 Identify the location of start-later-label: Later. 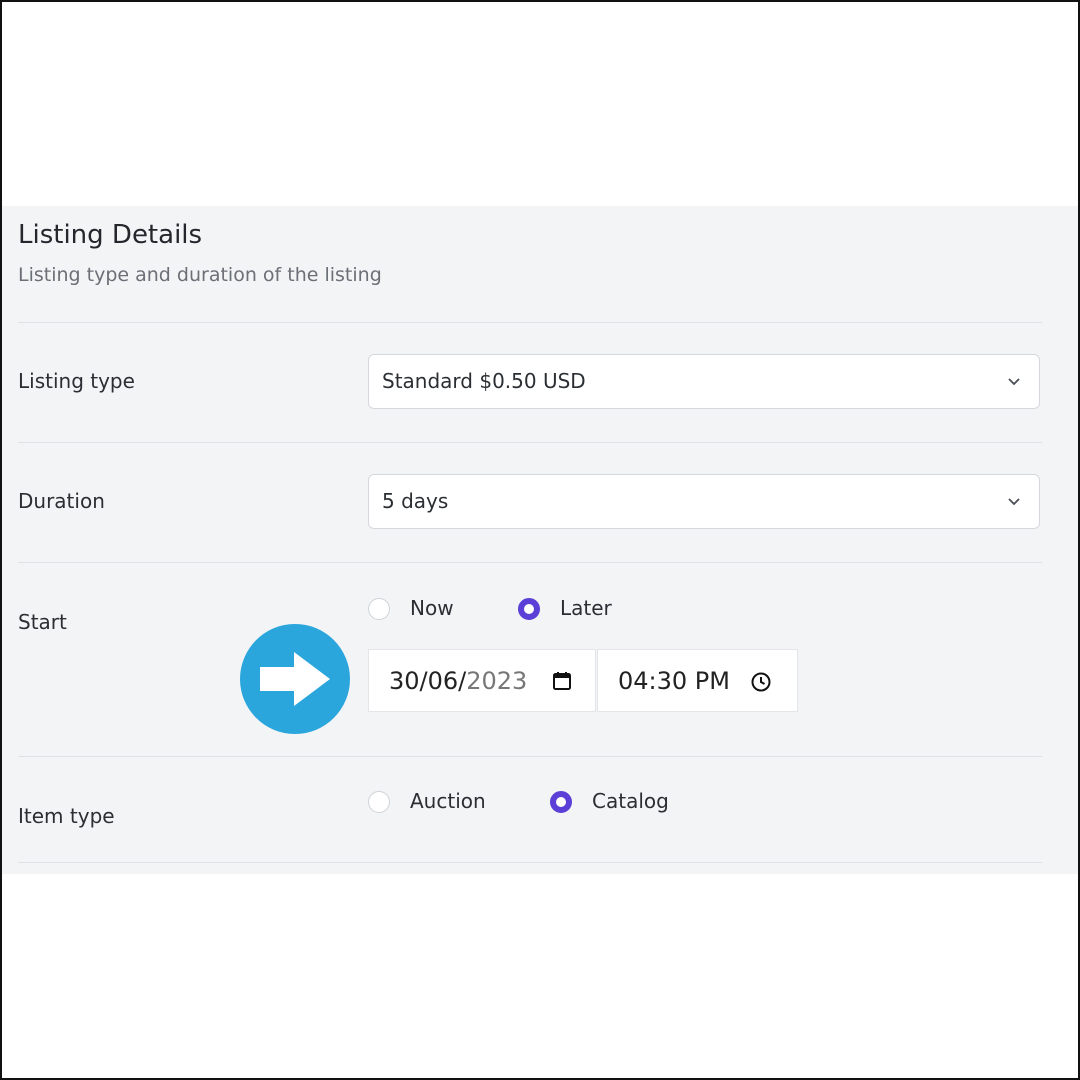
(586, 608).